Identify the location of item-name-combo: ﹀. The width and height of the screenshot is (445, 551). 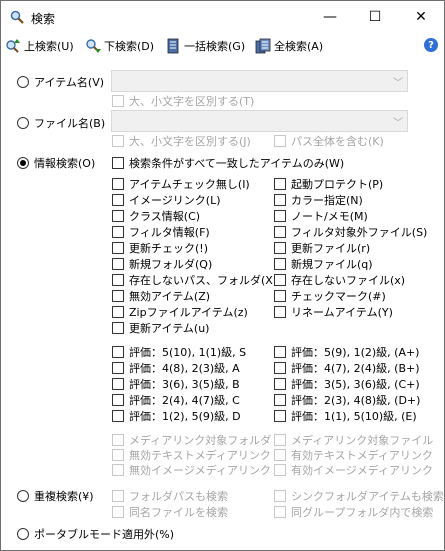
(259, 81).